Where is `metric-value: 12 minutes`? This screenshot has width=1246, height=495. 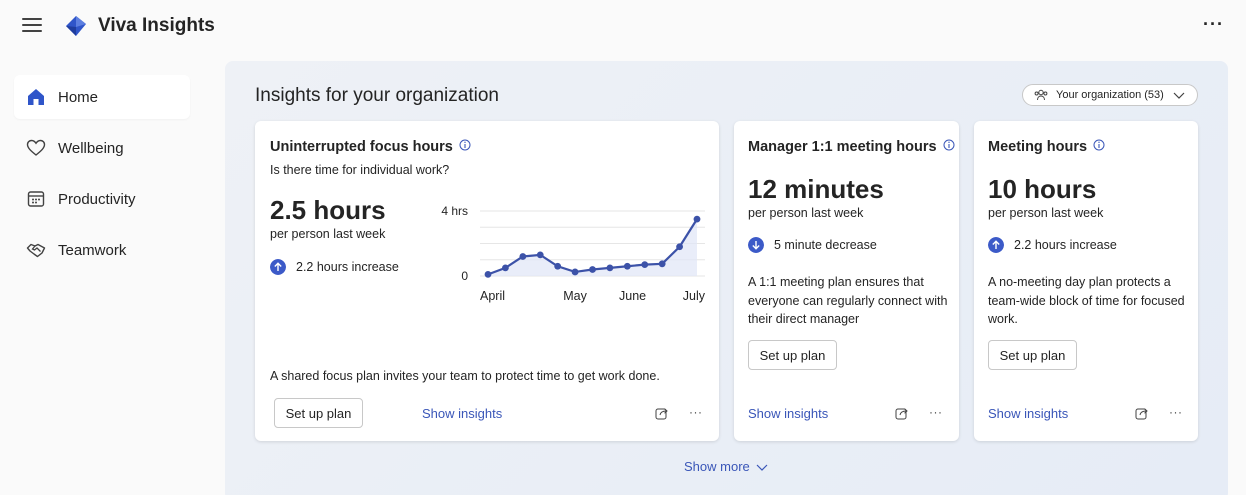
metric-value: 12 minutes is located at coordinates (816, 189).